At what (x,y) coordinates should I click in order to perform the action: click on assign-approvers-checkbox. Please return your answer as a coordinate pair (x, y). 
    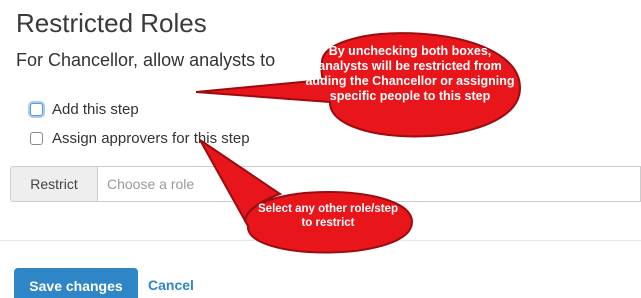
    Looking at the image, I should click on (36, 138).